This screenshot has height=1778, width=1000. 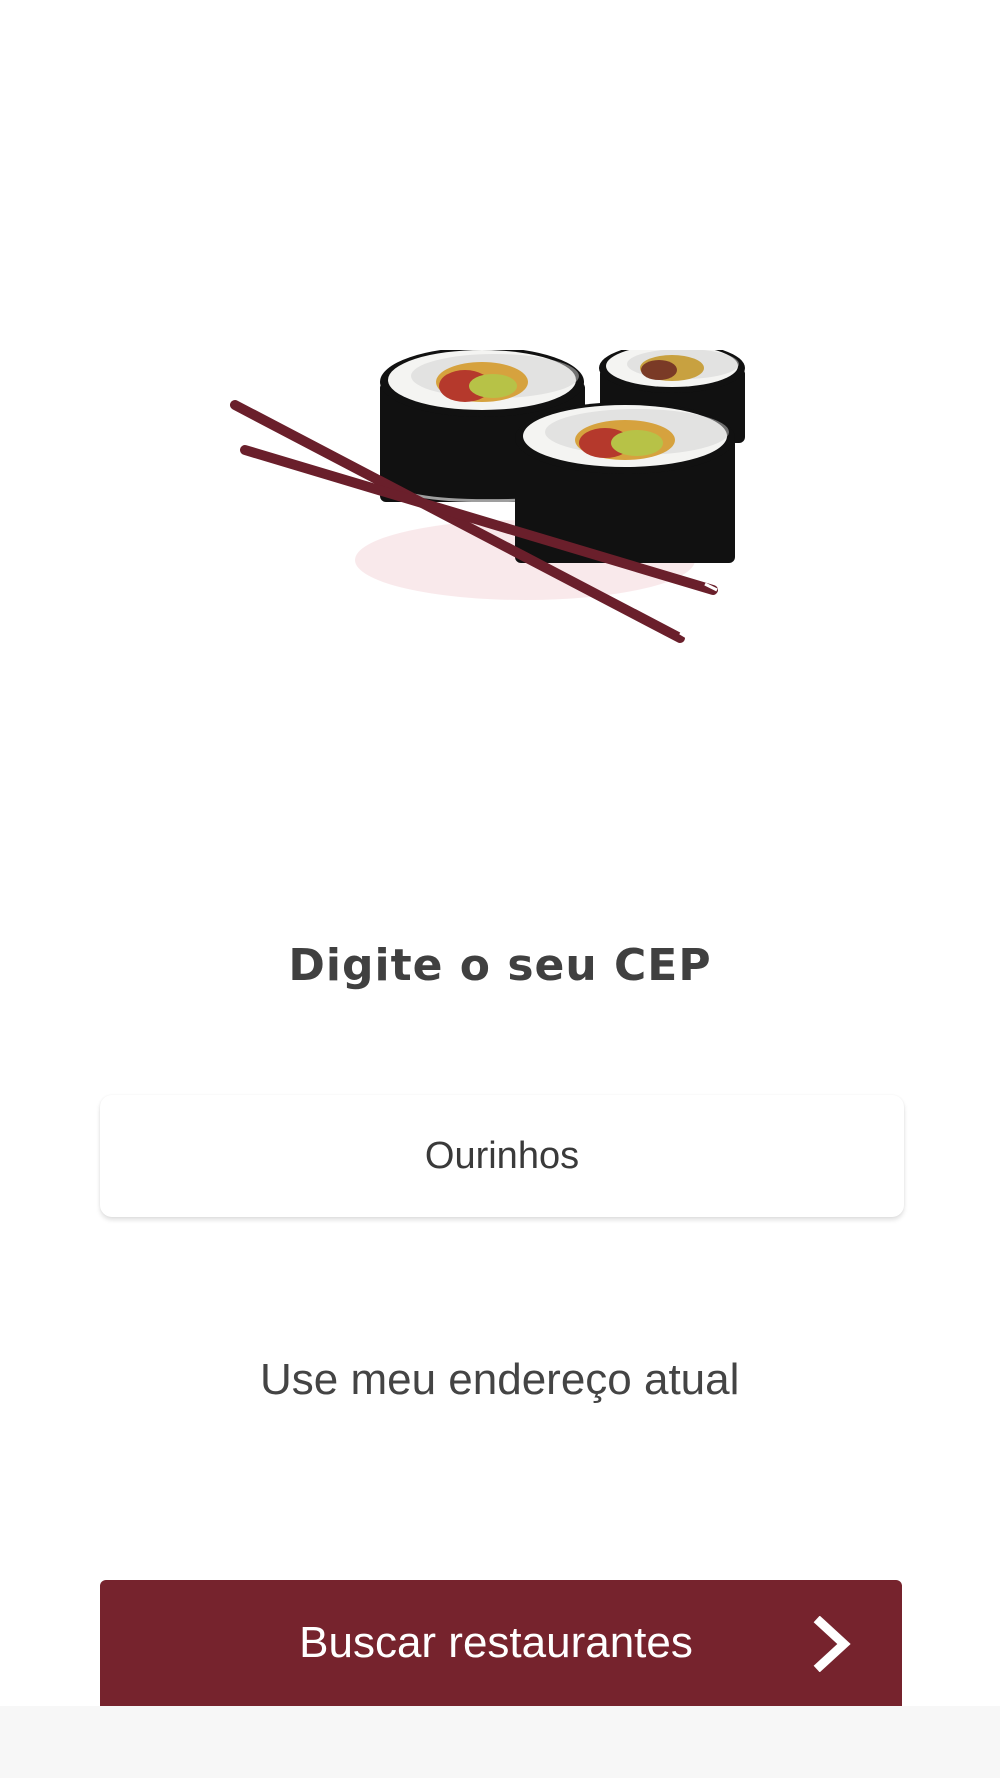 I want to click on sushi-illustration, so click(x=500, y=505).